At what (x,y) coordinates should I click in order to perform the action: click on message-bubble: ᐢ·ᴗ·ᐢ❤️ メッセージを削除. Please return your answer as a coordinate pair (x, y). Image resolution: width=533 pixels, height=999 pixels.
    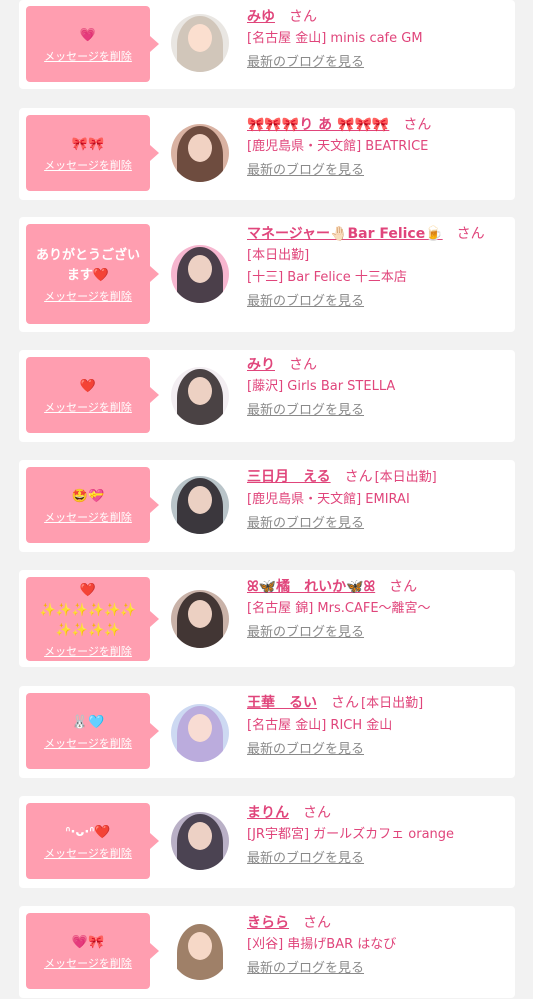
    Looking at the image, I should click on (92, 841).